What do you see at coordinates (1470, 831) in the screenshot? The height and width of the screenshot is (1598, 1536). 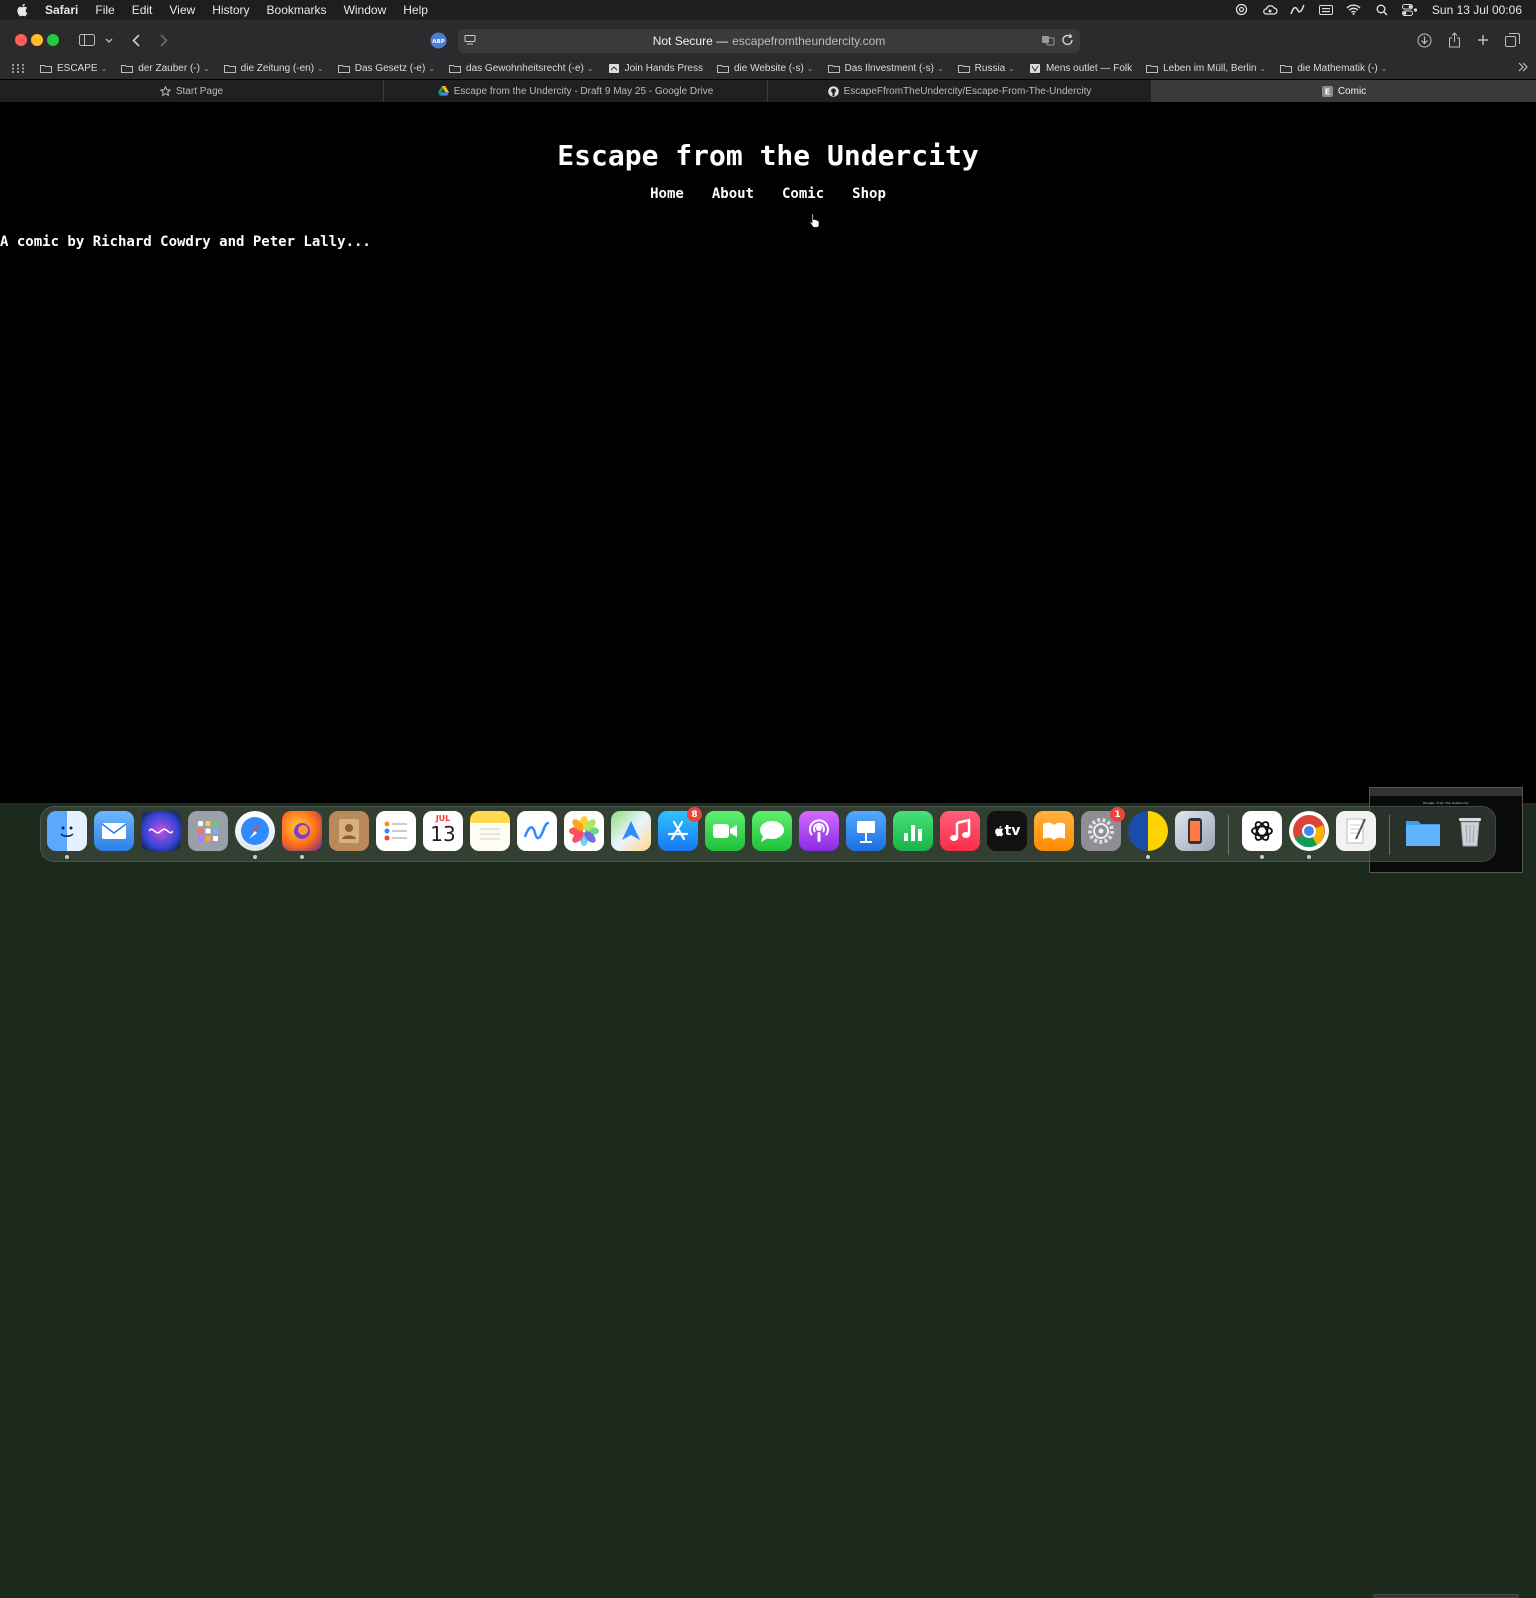 I see `trash-icon` at bounding box center [1470, 831].